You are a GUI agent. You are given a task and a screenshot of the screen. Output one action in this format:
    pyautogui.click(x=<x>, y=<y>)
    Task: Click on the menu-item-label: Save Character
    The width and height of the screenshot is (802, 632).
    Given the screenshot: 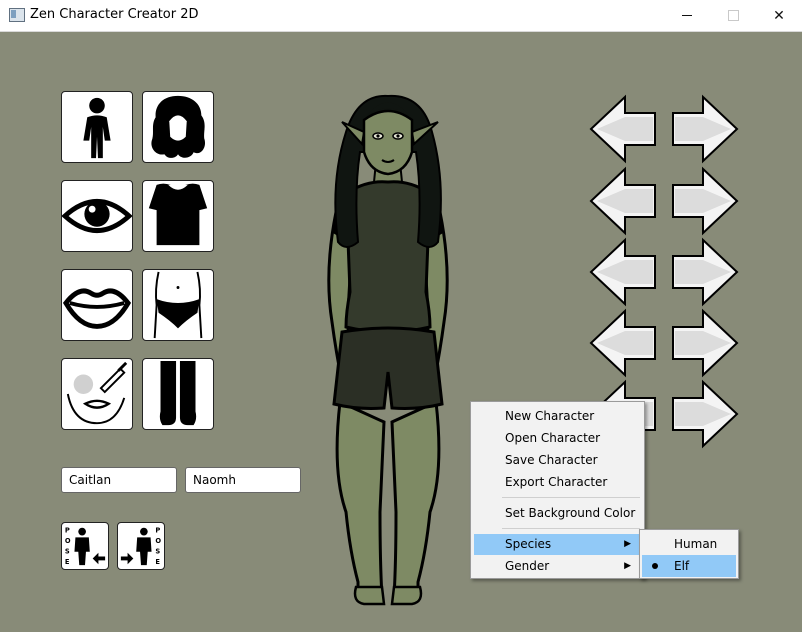 What is the action you would take?
    pyautogui.click(x=551, y=460)
    